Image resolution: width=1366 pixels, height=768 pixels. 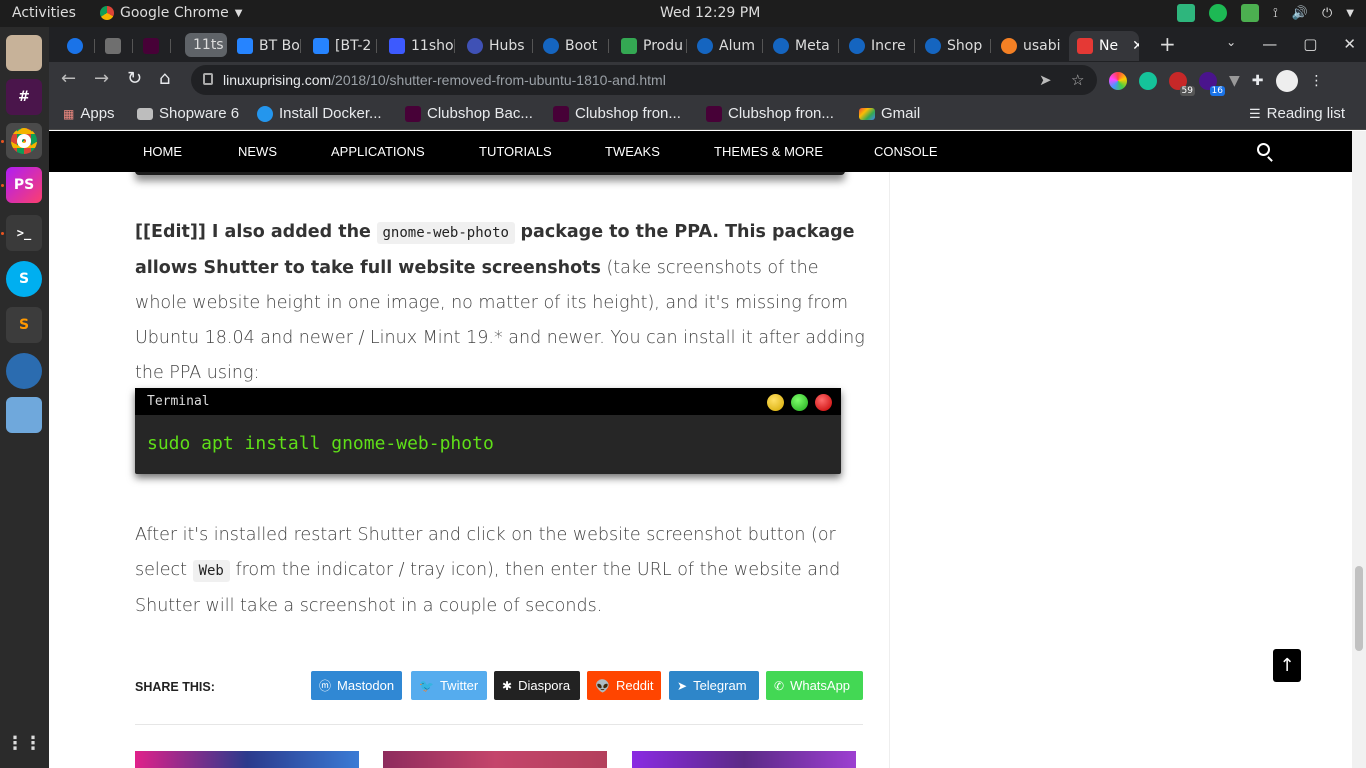 I want to click on reddit-icon: 👽, so click(x=602, y=685).